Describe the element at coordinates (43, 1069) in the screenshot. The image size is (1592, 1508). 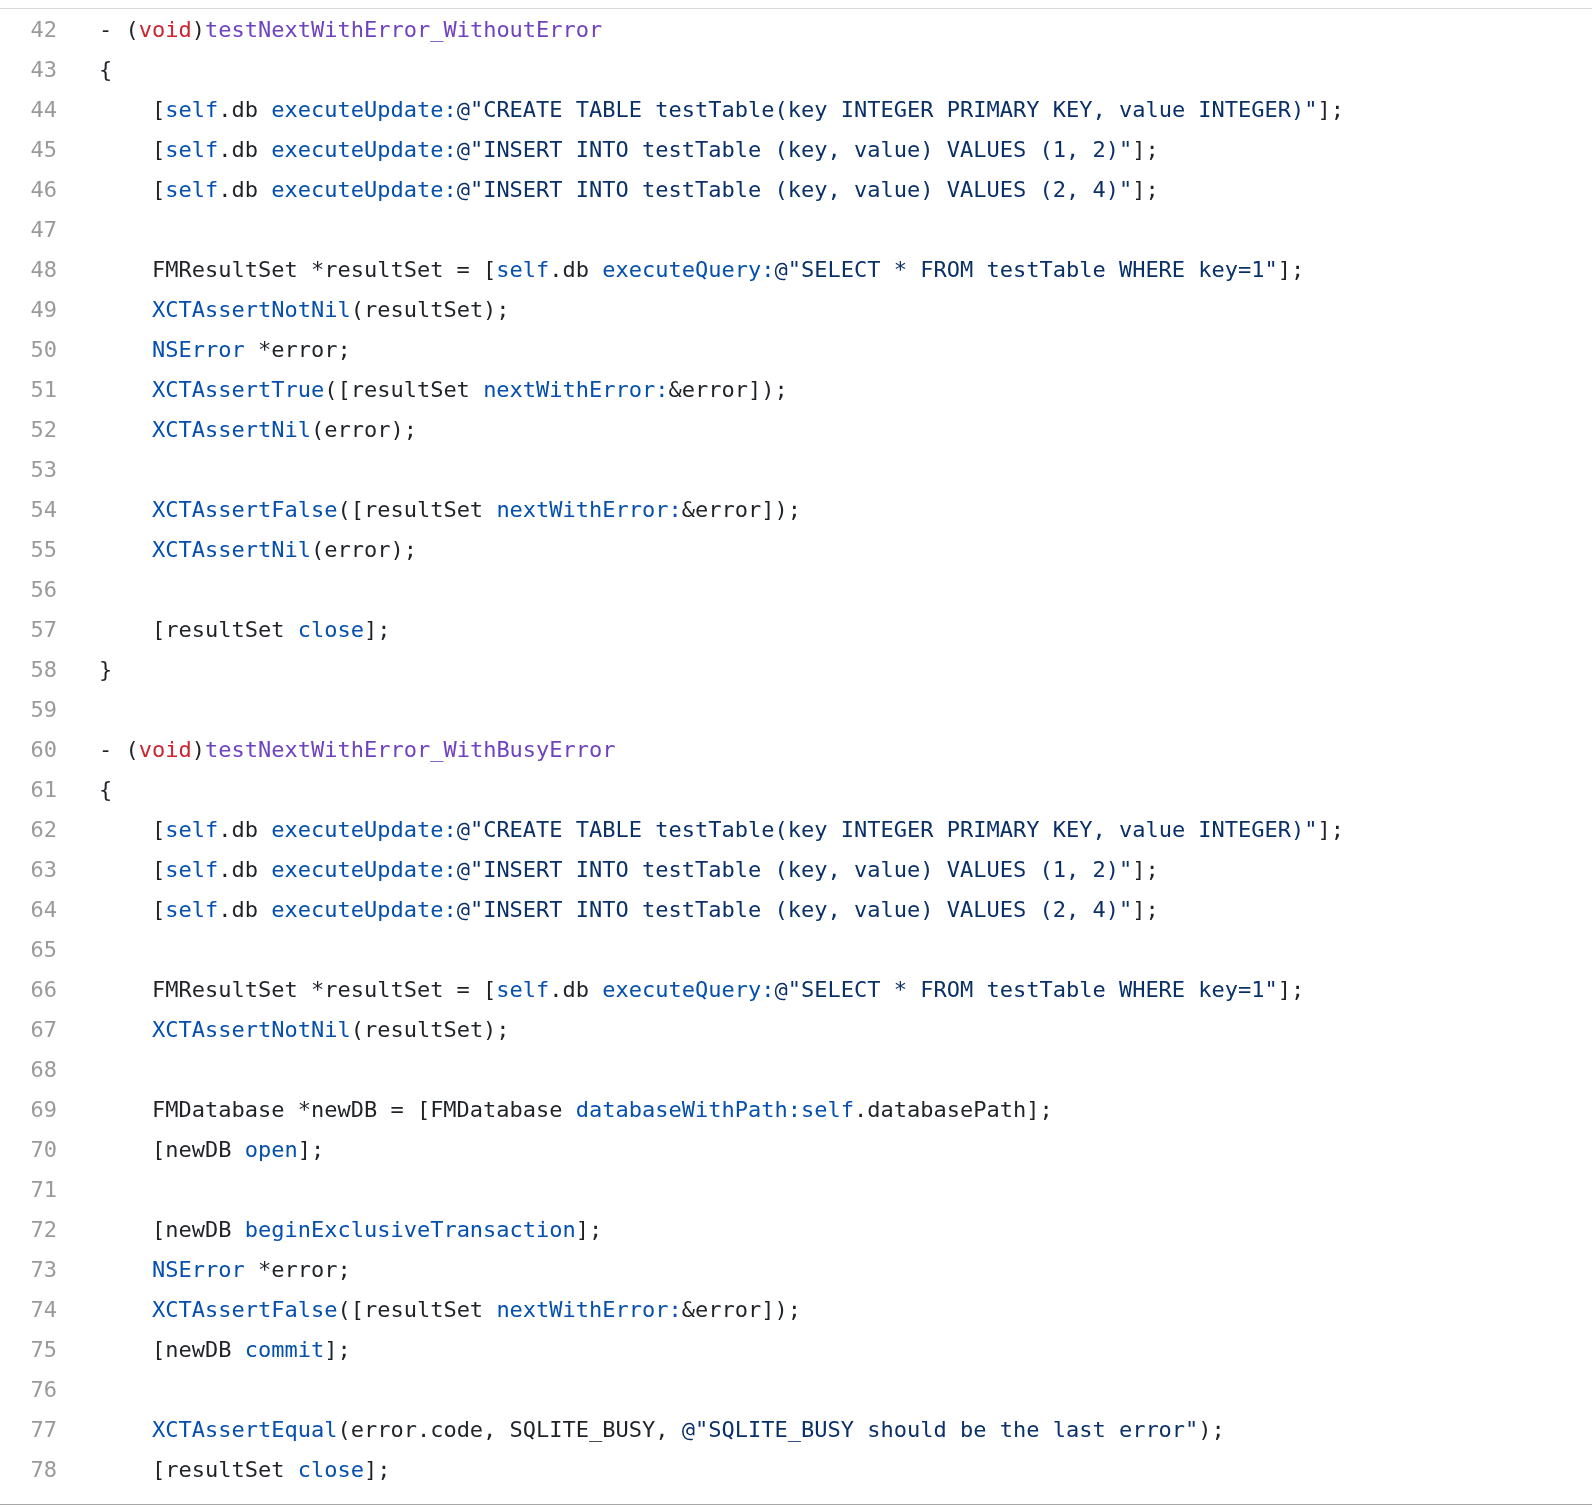
I see `line-number: 68` at that location.